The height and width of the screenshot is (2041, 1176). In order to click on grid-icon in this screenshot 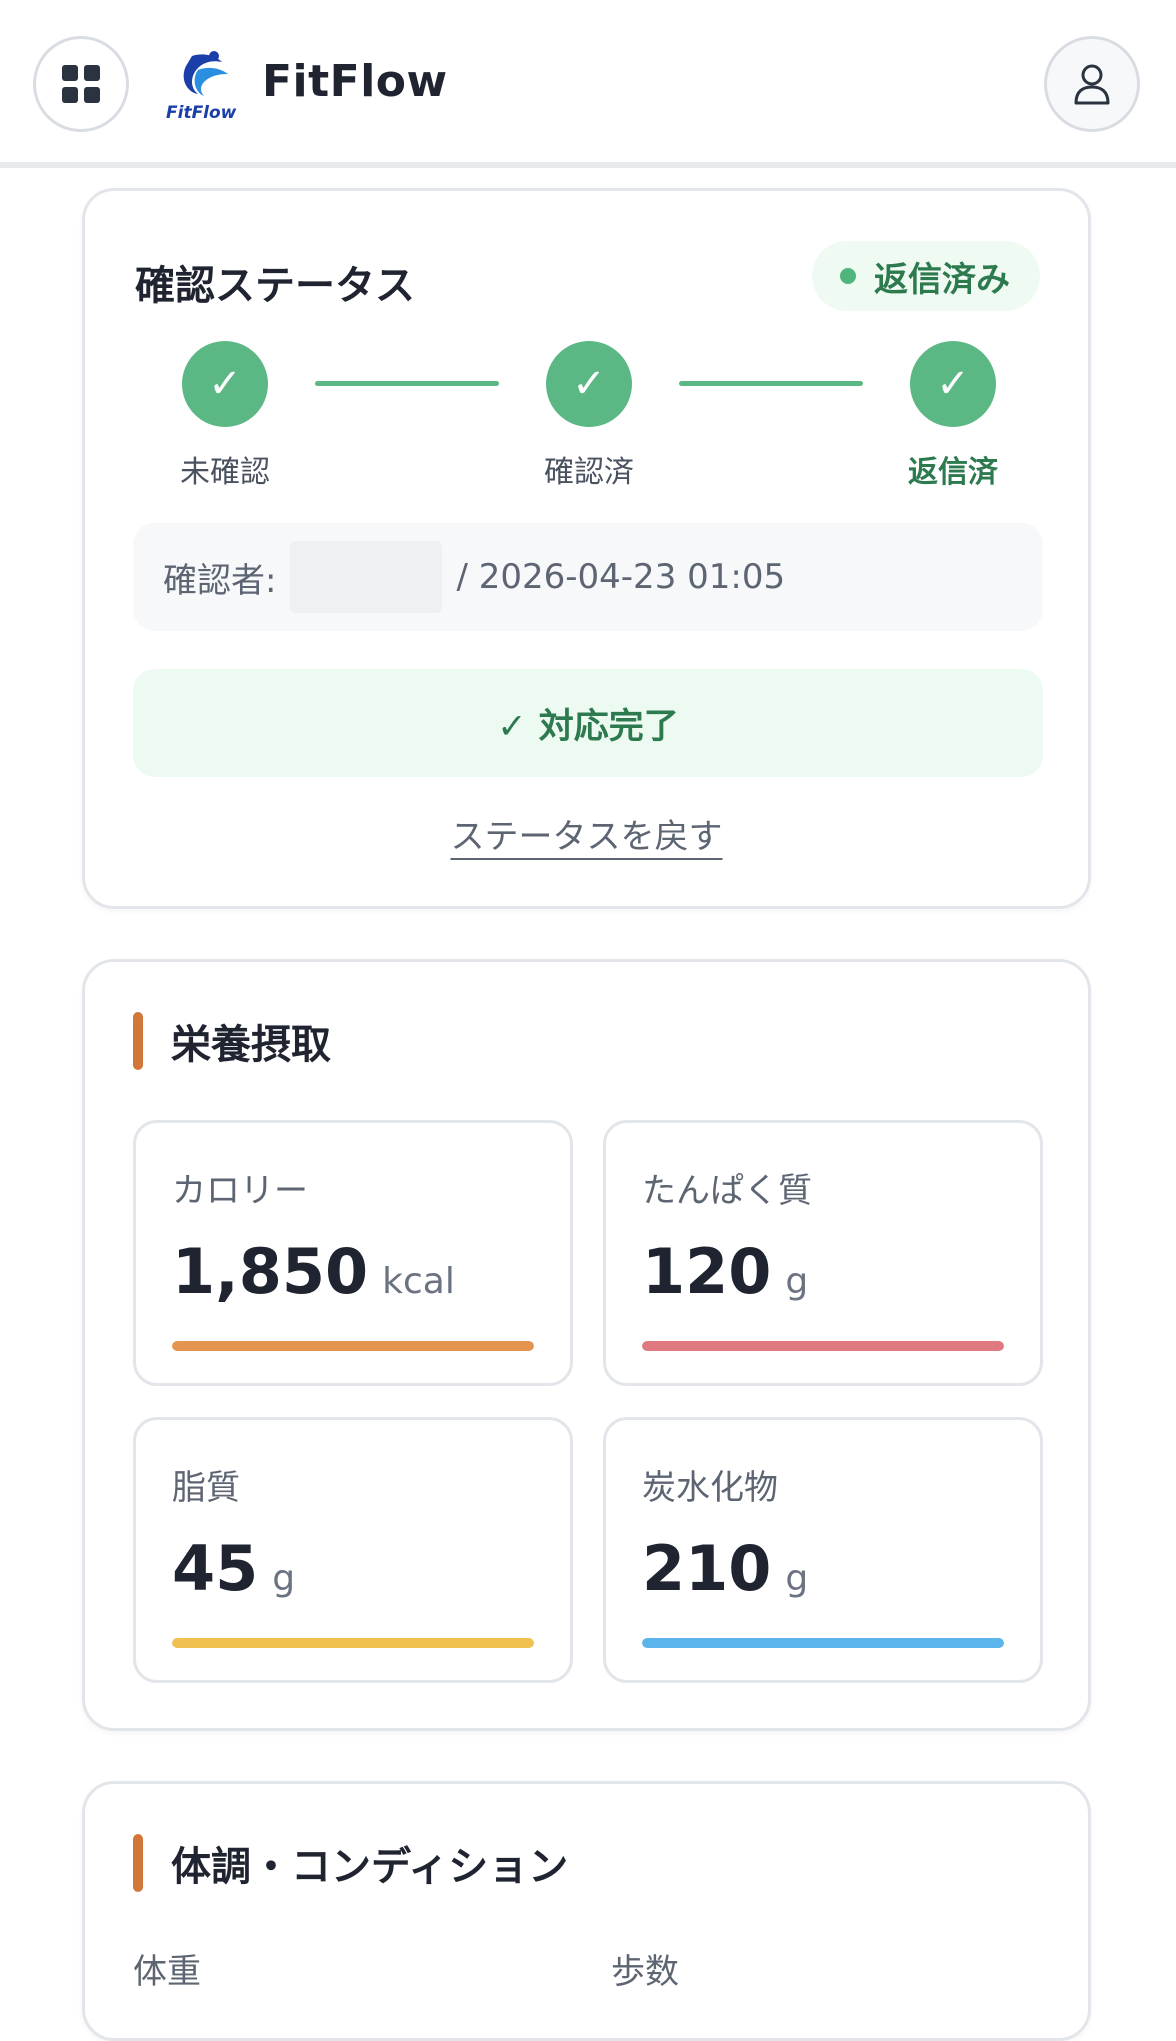, I will do `click(81, 84)`.